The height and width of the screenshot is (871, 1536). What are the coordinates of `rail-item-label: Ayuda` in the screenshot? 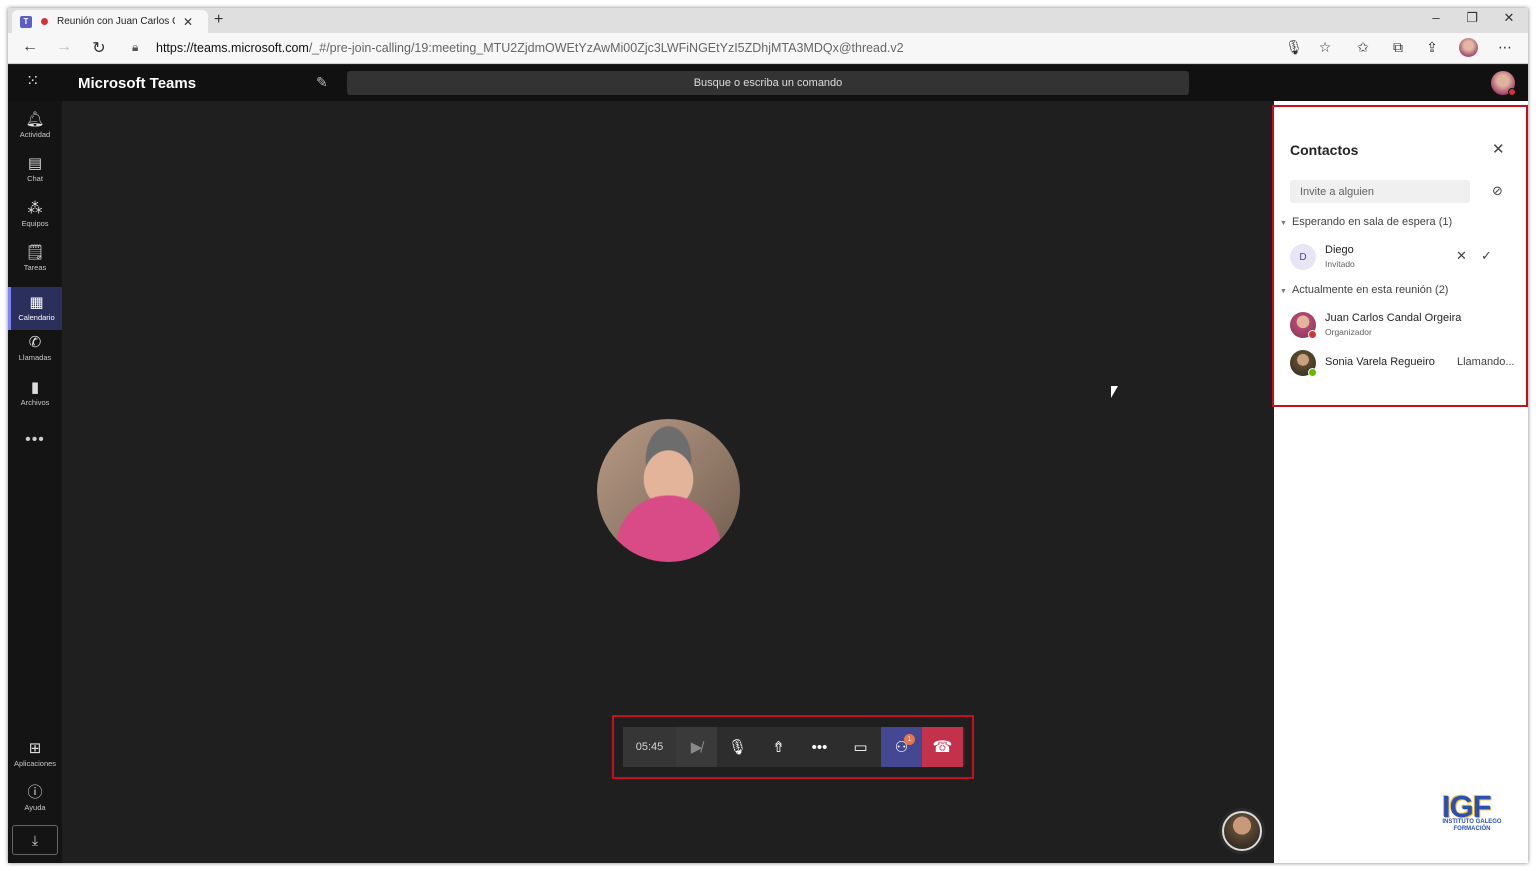 It's located at (35, 807).